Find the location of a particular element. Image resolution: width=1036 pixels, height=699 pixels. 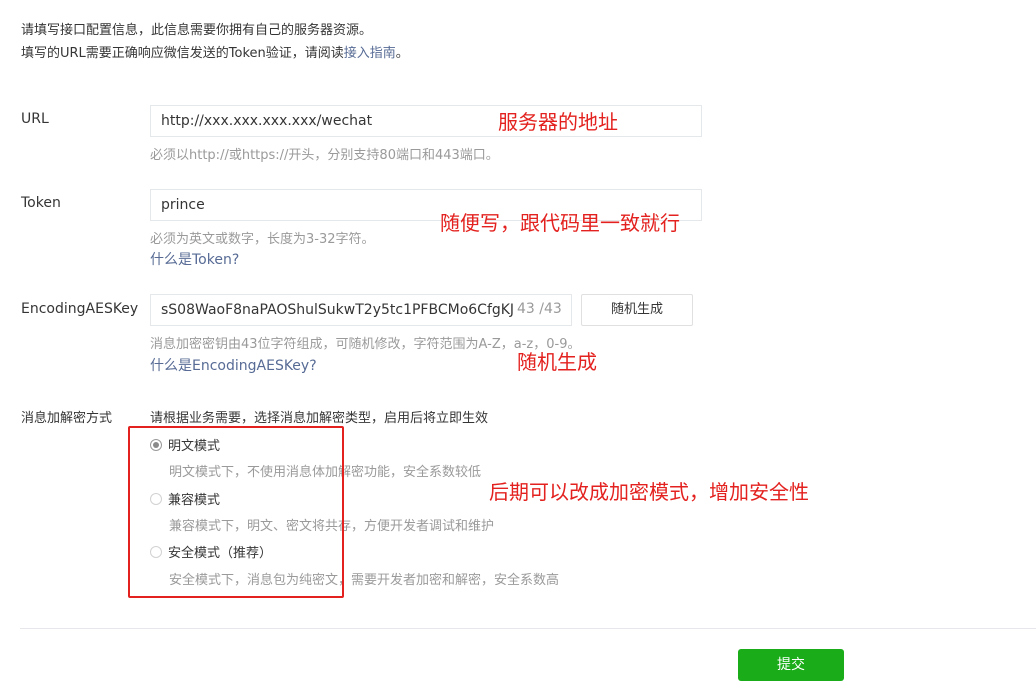

aes-label: EncodingAESKey is located at coordinates (80, 309).